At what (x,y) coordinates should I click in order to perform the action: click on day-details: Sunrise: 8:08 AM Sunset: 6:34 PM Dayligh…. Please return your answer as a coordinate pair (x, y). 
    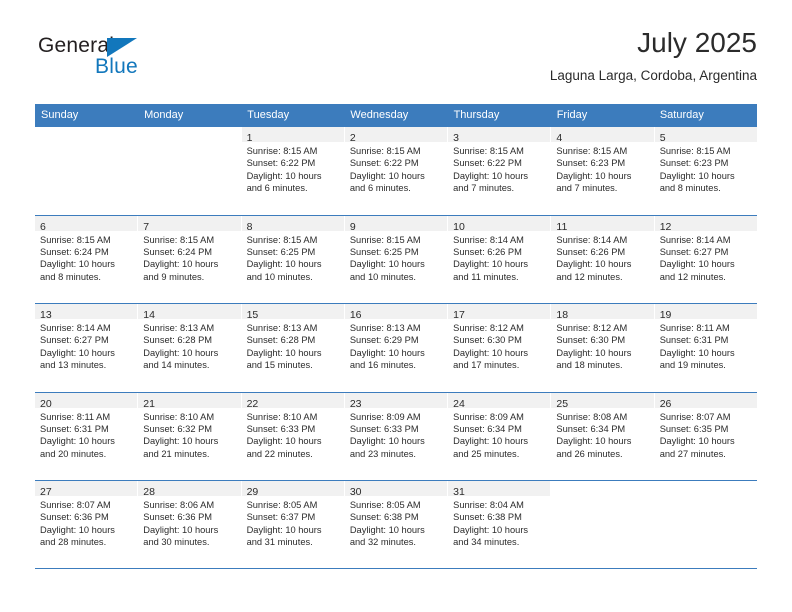
    Looking at the image, I should click on (602, 434).